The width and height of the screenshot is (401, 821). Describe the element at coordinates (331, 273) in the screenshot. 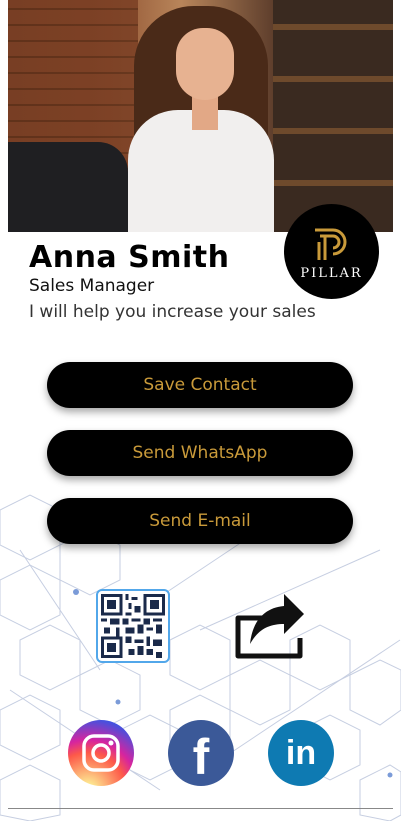

I see `logo-text: PILLAR` at that location.